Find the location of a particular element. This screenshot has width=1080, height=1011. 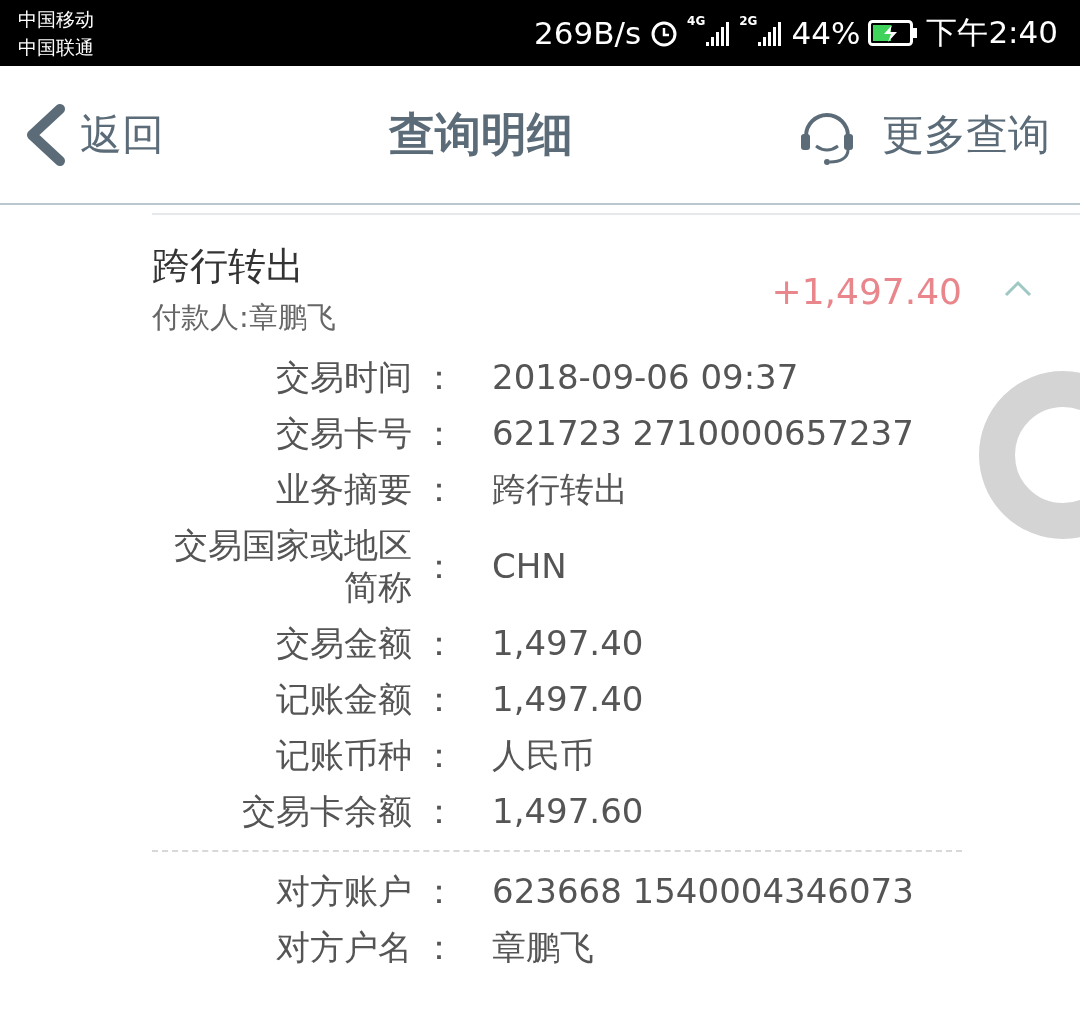

carrier-name: 中国移动 is located at coordinates (56, 19).